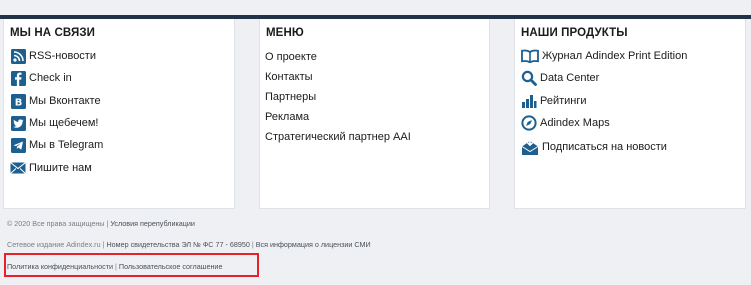 The width and height of the screenshot is (751, 285). What do you see at coordinates (291, 57) in the screenshot?
I see `menu-item-about: О проекте` at bounding box center [291, 57].